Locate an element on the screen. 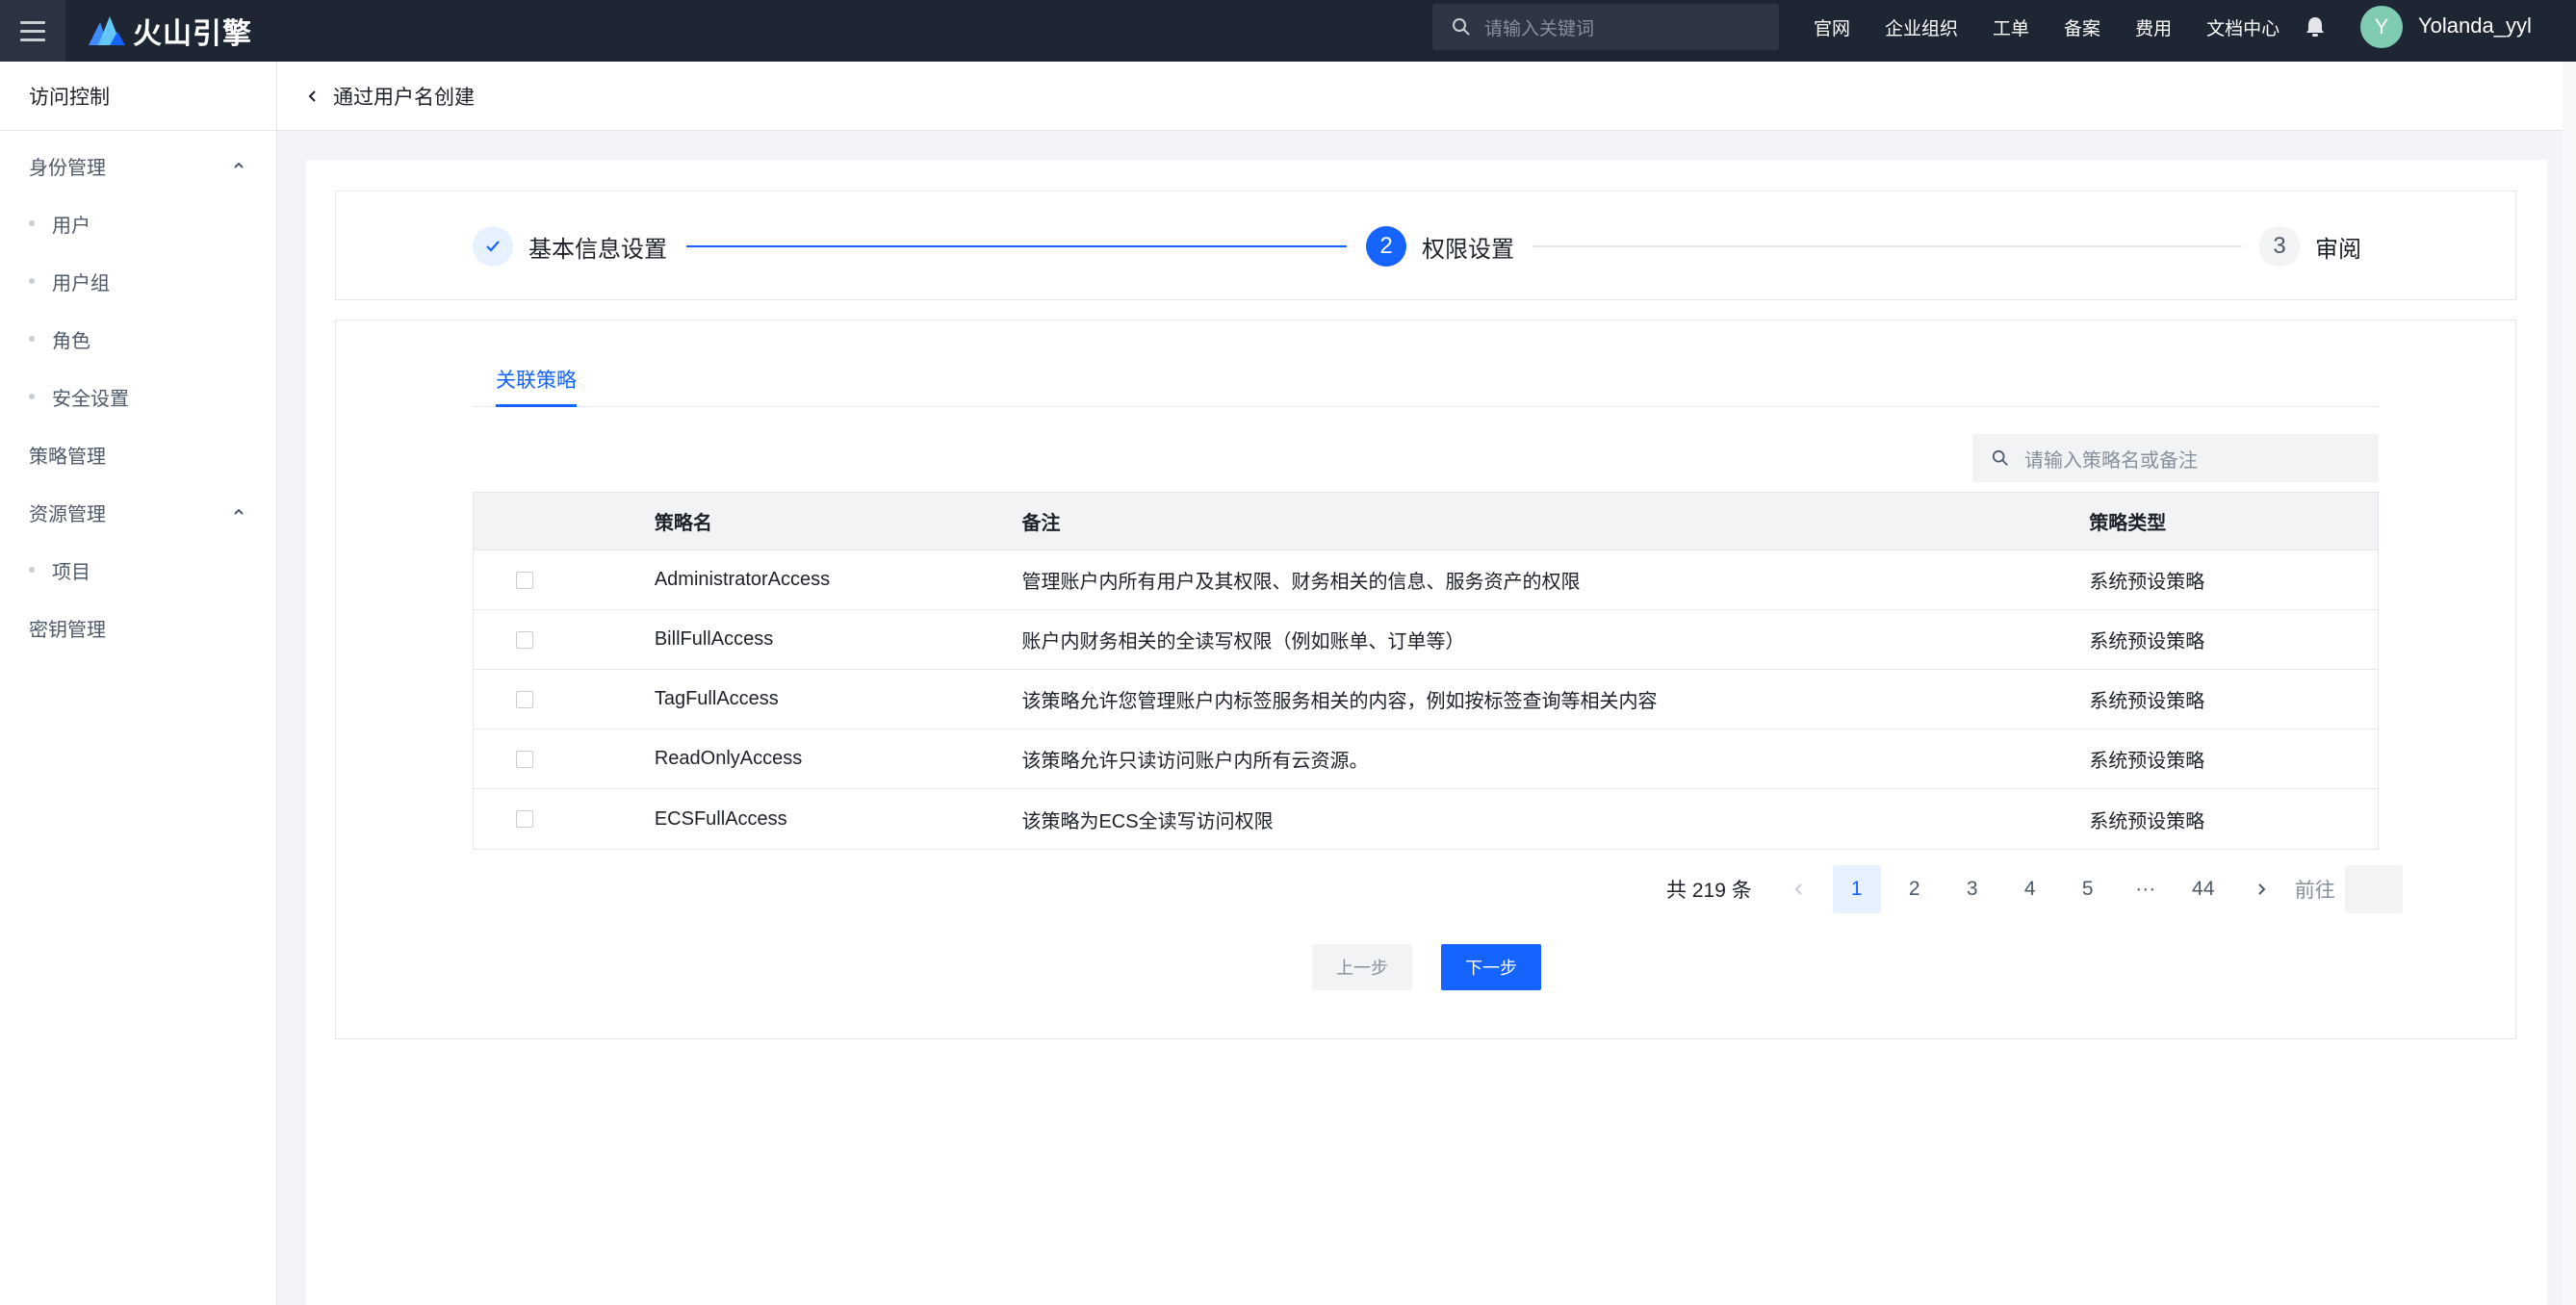 This screenshot has width=2576, height=1305. policy-name: ReadOnlyAccess is located at coordinates (728, 758).